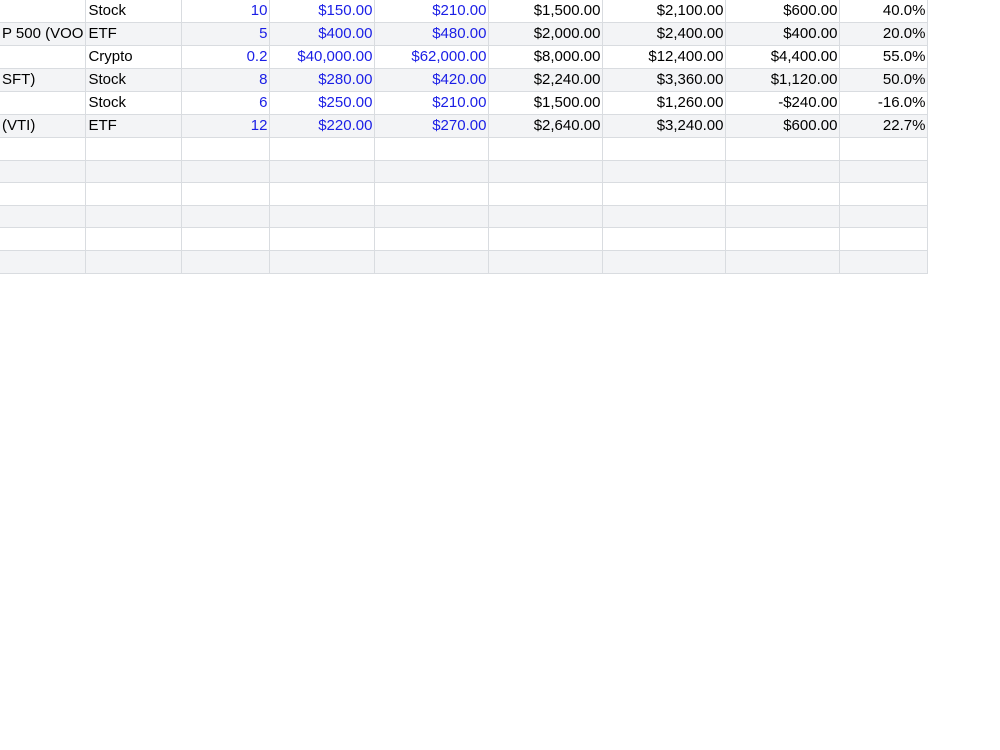  What do you see at coordinates (884, 12) in the screenshot?
I see `cell-return-pct: 40.0%` at bounding box center [884, 12].